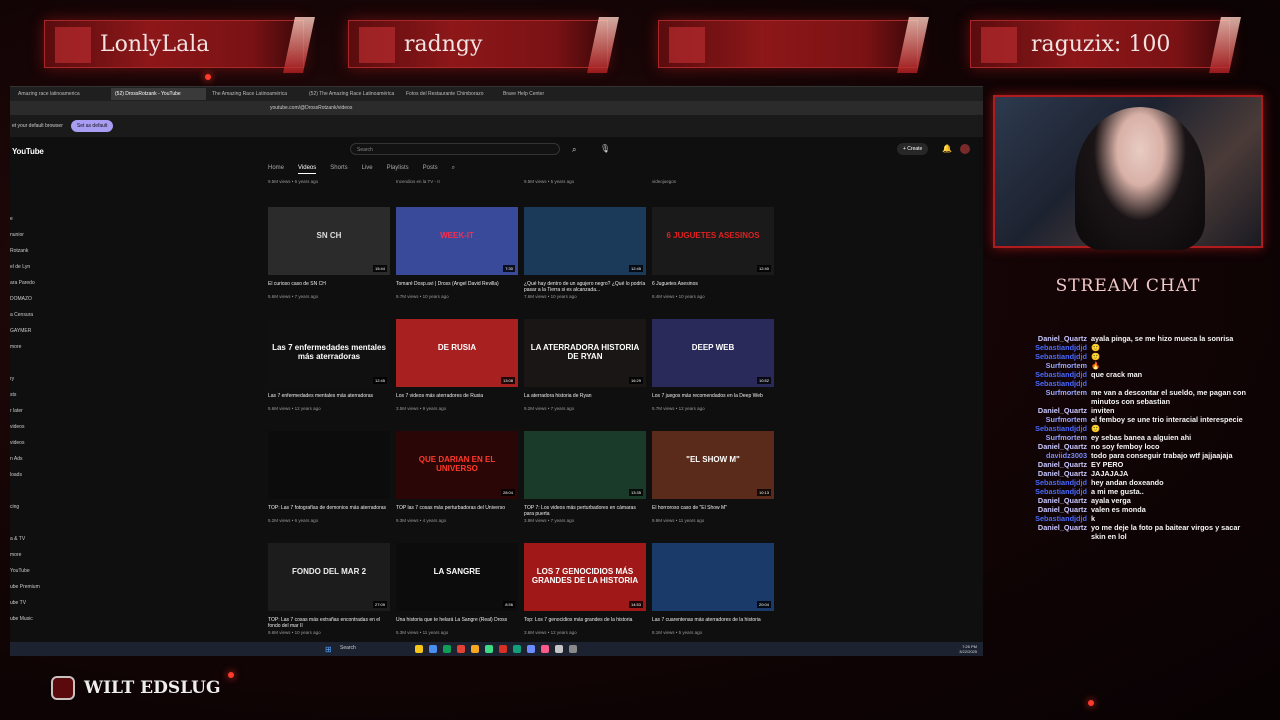 The width and height of the screenshot is (1280, 720). What do you see at coordinates (37, 235) in the screenshot?
I see `sidebar-item: nunior` at bounding box center [37, 235].